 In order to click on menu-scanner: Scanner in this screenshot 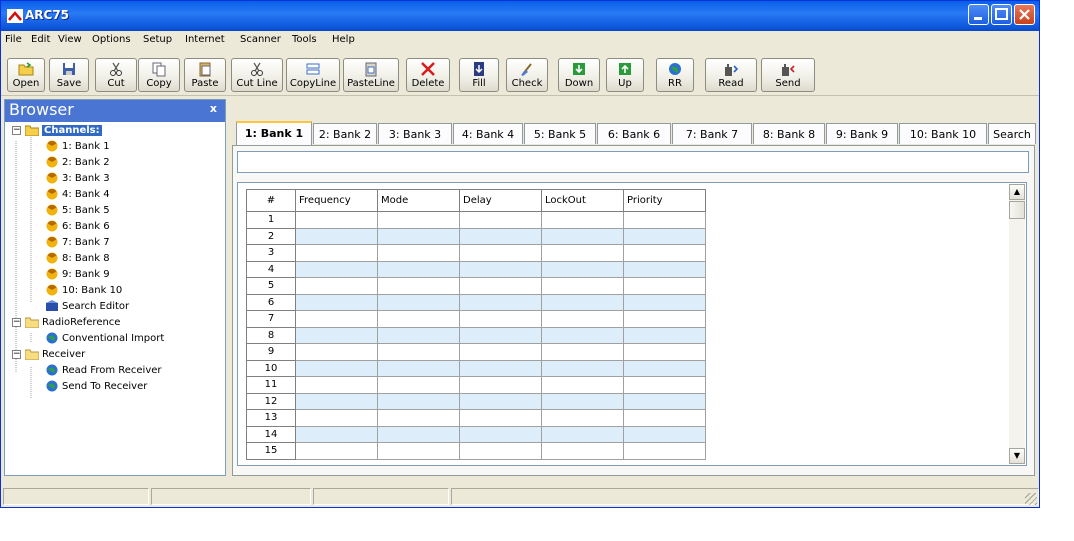, I will do `click(260, 39)`.